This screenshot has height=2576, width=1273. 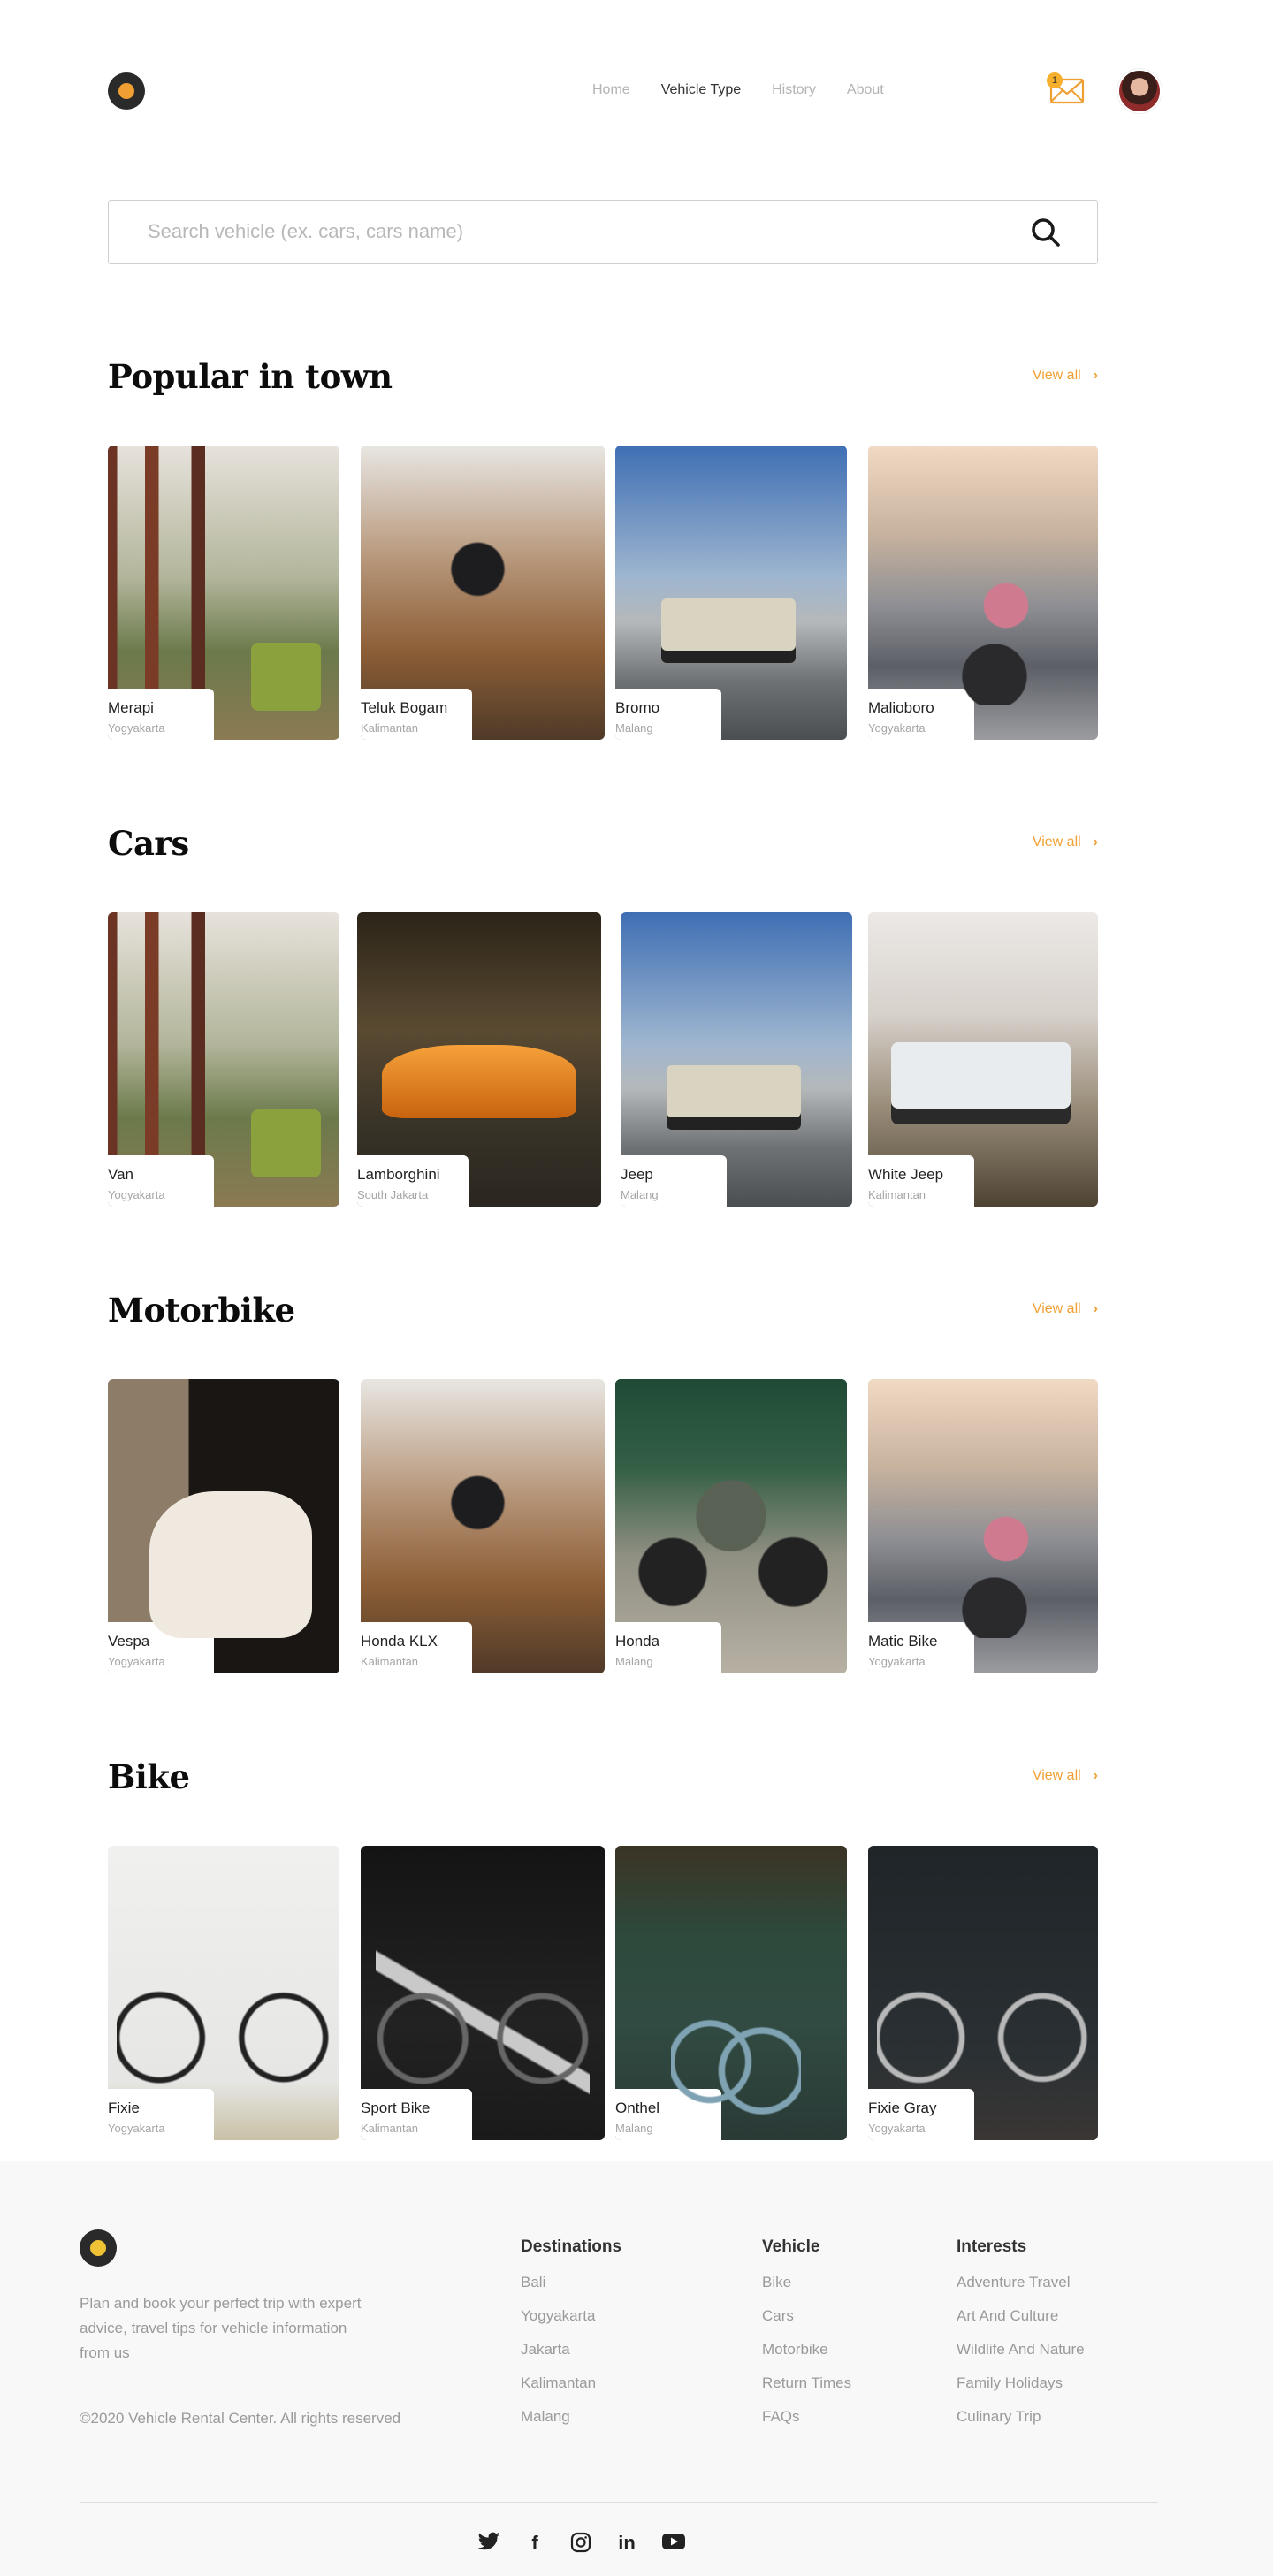 I want to click on vehicle-card: Van Yogyakarta, so click(x=223, y=1059).